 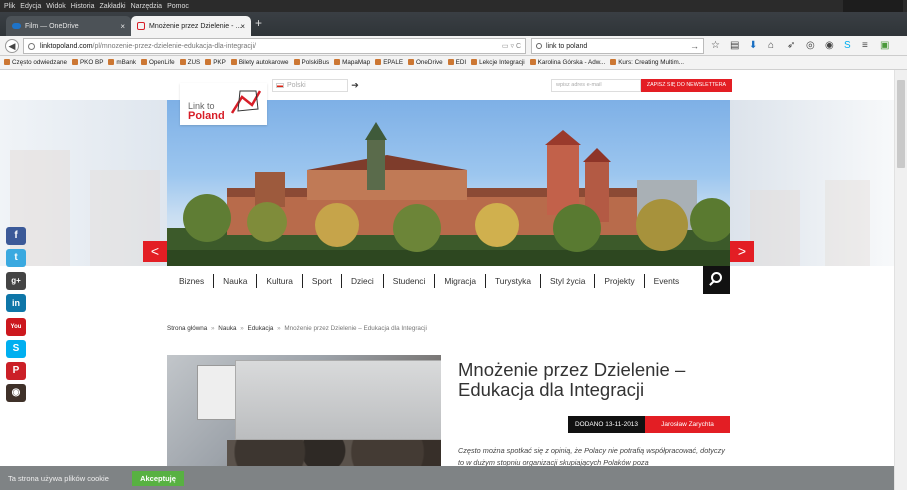 I want to click on bookmark-item: MapaMap, so click(x=352, y=62).